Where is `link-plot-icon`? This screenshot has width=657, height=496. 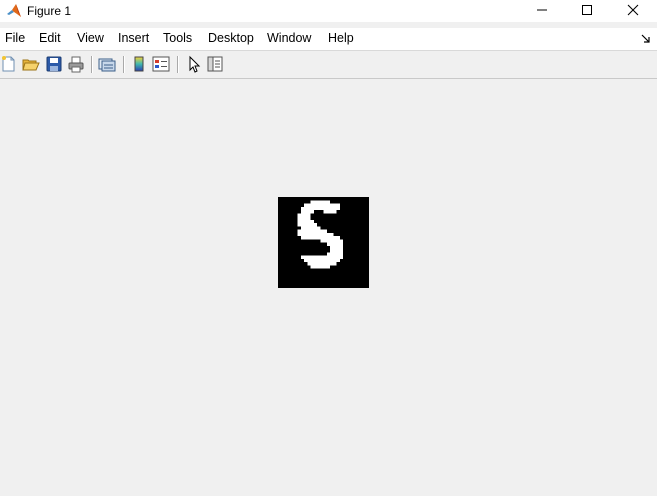 link-plot-icon is located at coordinates (107, 64).